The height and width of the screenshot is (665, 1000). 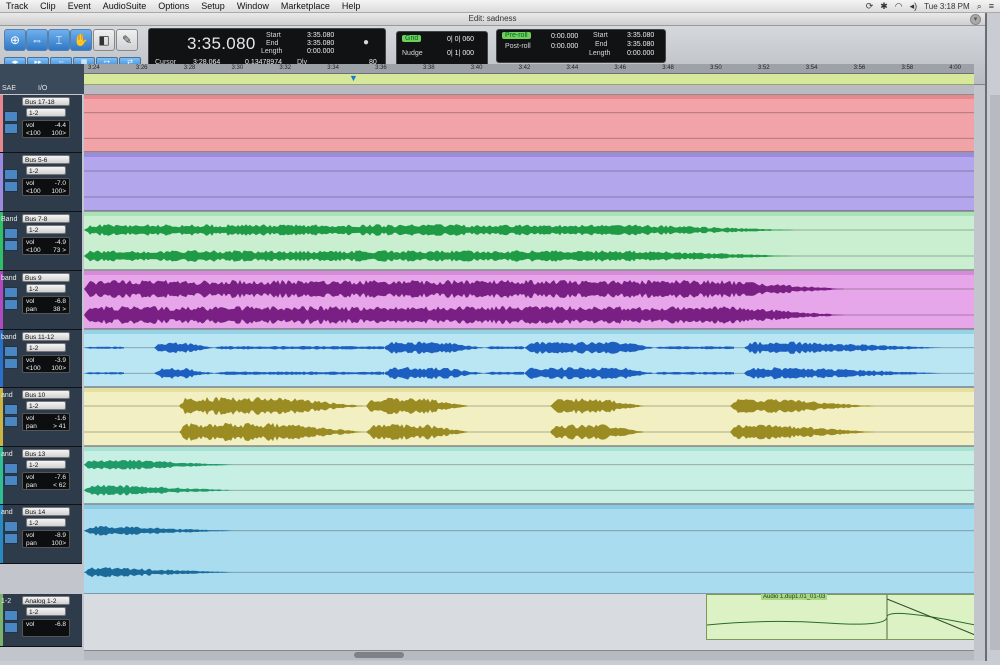 What do you see at coordinates (46, 481) in the screenshot?
I see `track-volume-pan: vol -7.6 pan < 62` at bounding box center [46, 481].